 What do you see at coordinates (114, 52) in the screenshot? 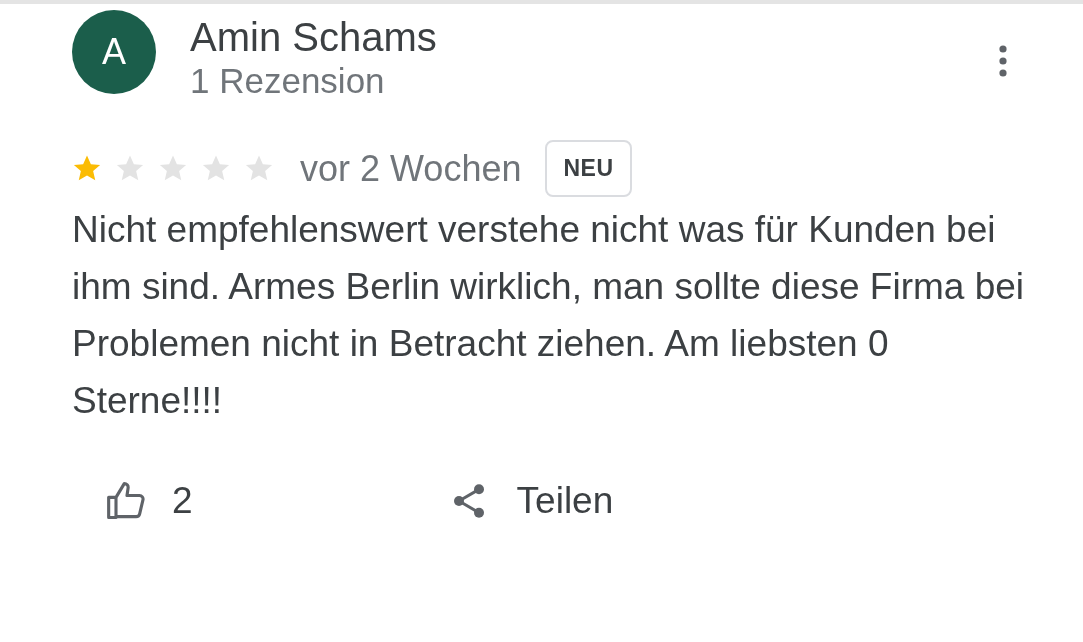
I see `avatar: A` at bounding box center [114, 52].